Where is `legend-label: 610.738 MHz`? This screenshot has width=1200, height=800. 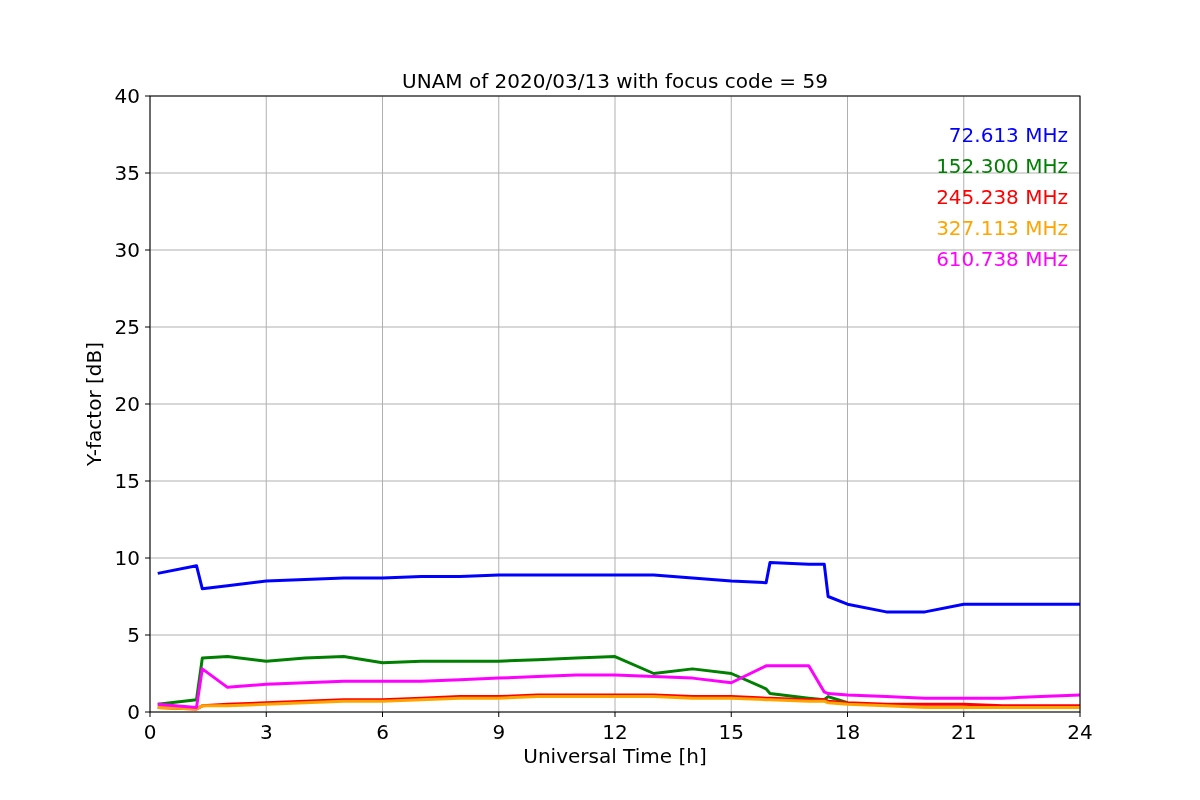
legend-label: 610.738 MHz is located at coordinates (1002, 259).